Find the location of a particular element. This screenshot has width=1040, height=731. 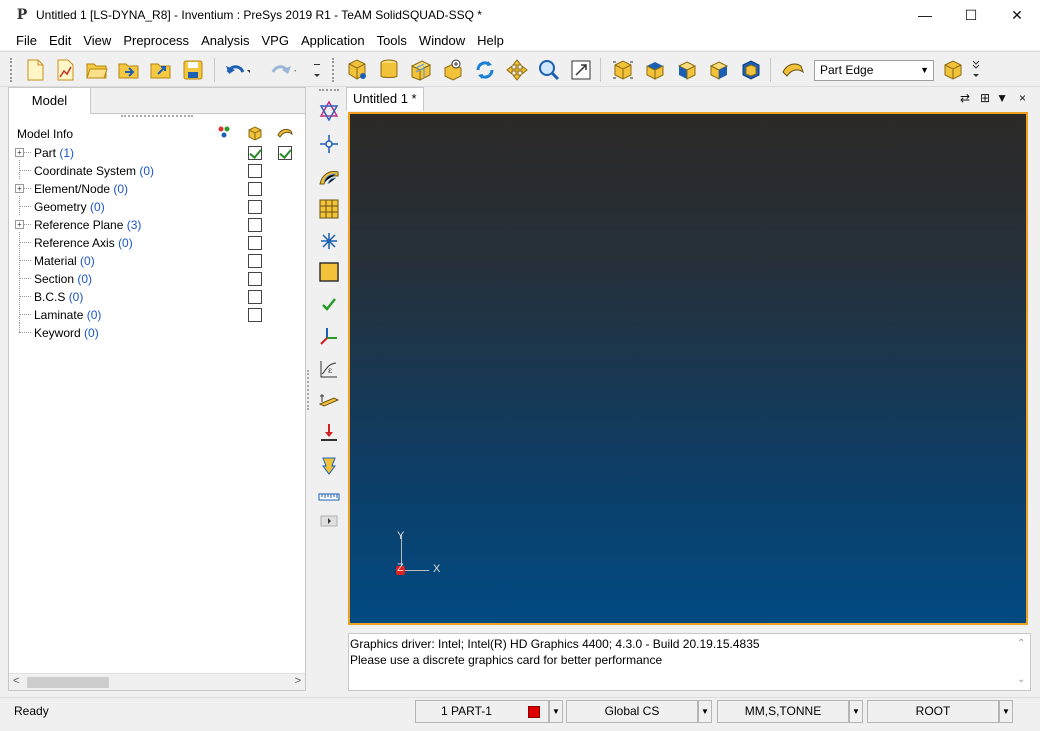

scroll-right-icon: > is located at coordinates (298, 681).